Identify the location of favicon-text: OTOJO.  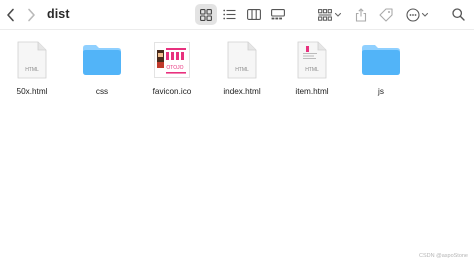
(174, 68).